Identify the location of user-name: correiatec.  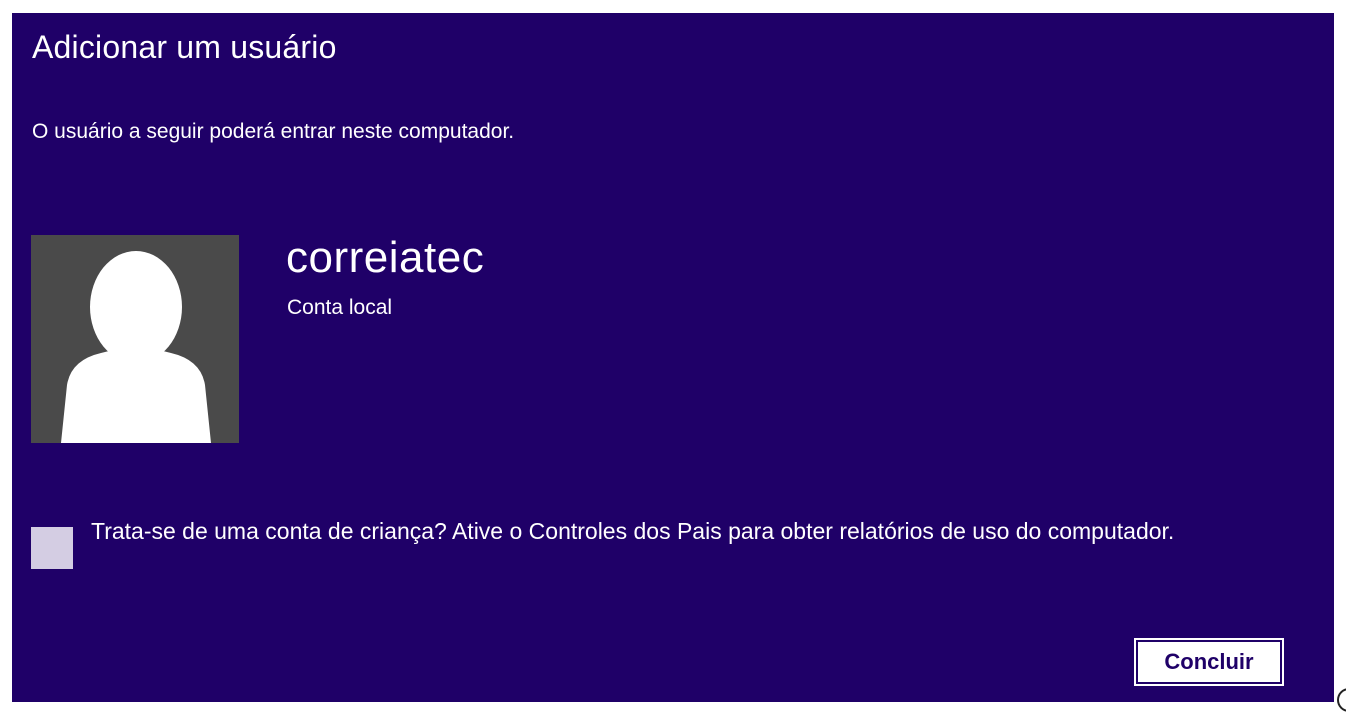
(385, 257).